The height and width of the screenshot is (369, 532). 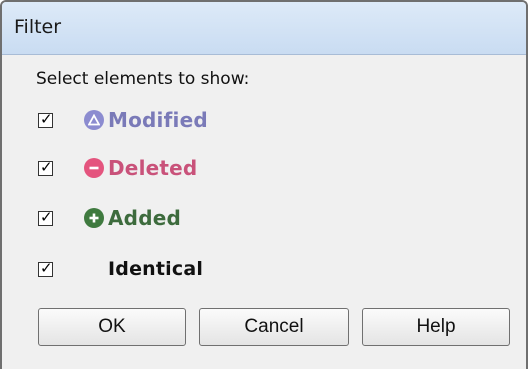 What do you see at coordinates (94, 120) in the screenshot?
I see `modified-icon` at bounding box center [94, 120].